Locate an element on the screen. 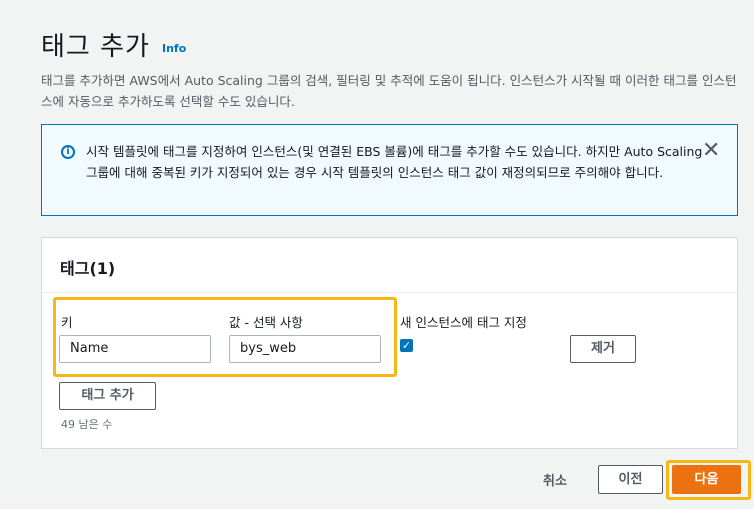 This screenshot has height=509, width=754. panel-title: 태그(1) is located at coordinates (88, 268).